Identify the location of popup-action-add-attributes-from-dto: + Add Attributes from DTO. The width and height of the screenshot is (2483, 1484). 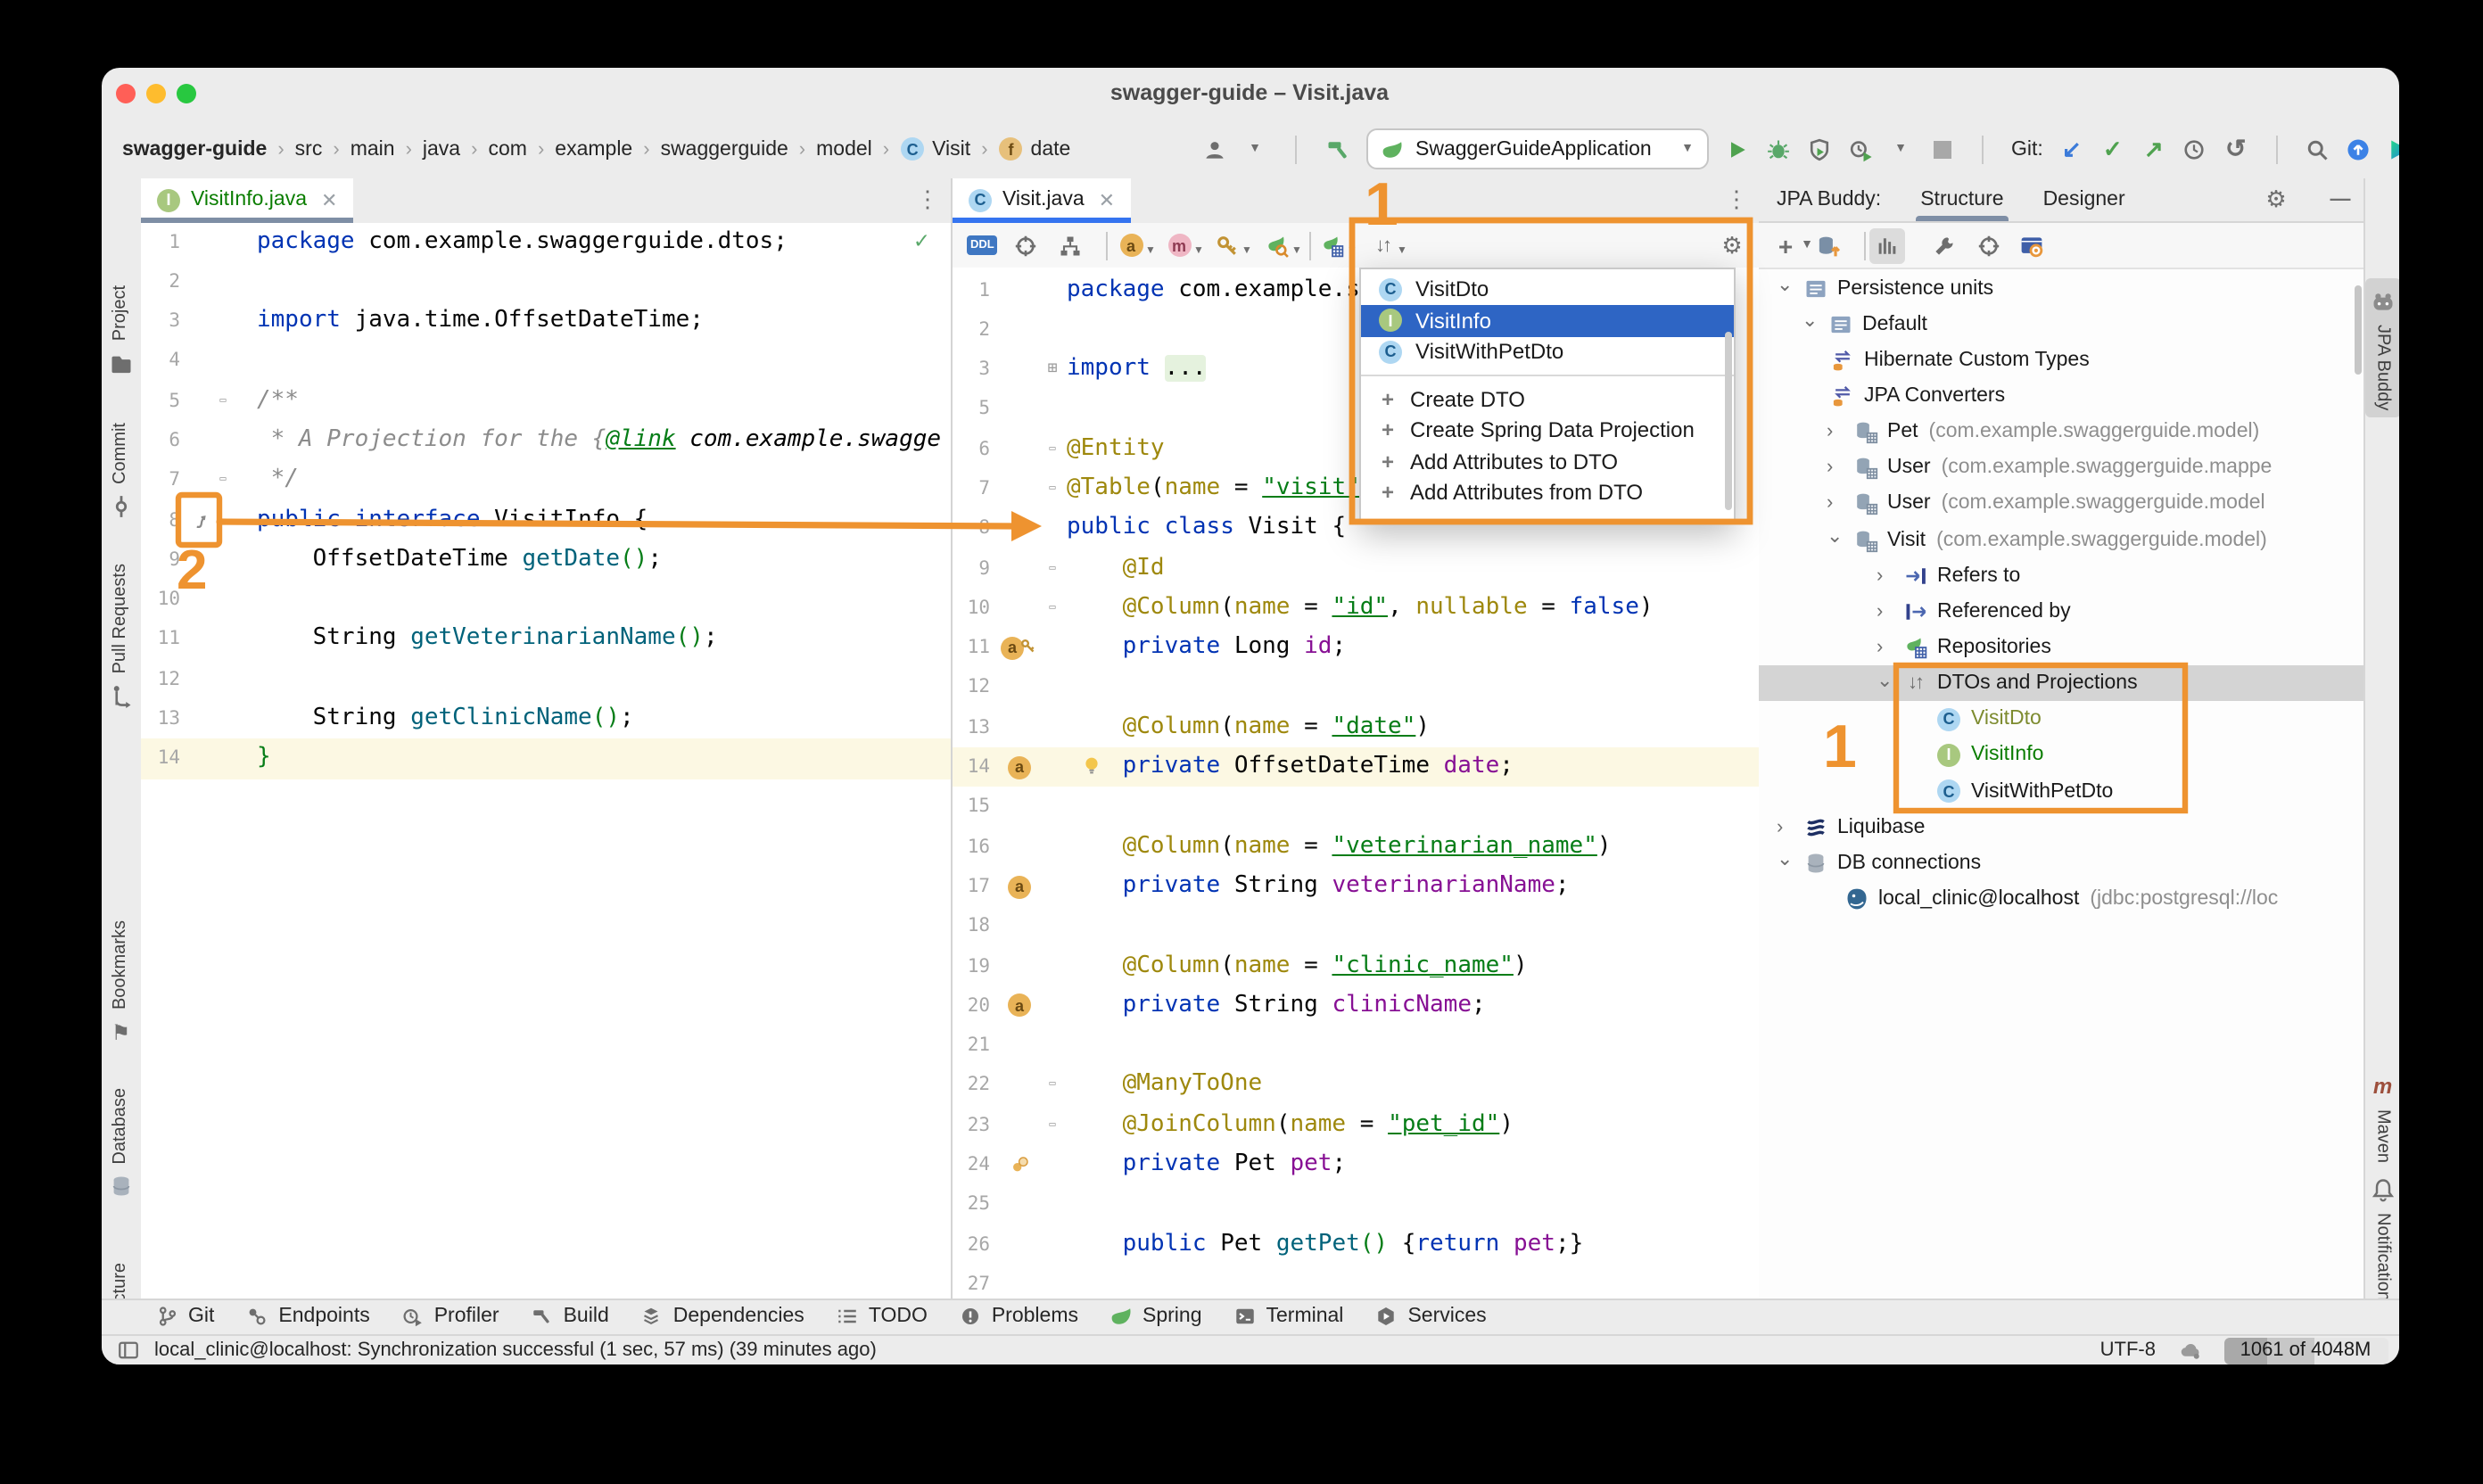
(1547, 492).